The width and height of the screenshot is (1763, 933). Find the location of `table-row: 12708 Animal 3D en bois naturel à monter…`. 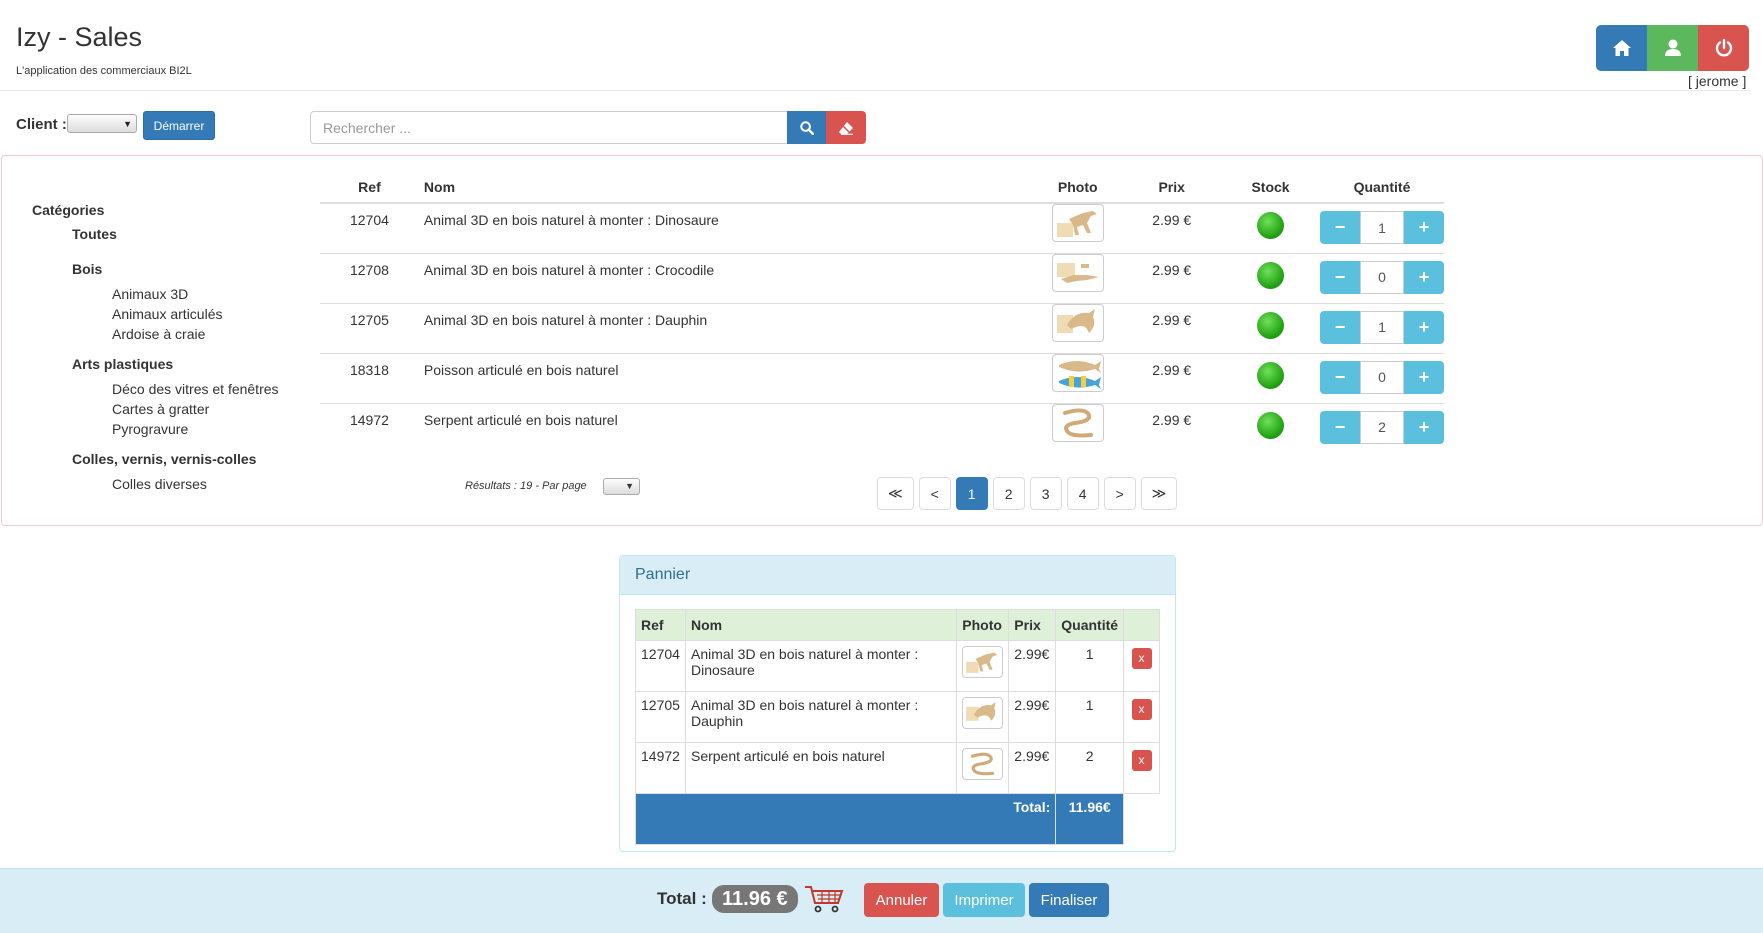

table-row: 12708 Animal 3D en bois naturel à monter… is located at coordinates (882, 277).